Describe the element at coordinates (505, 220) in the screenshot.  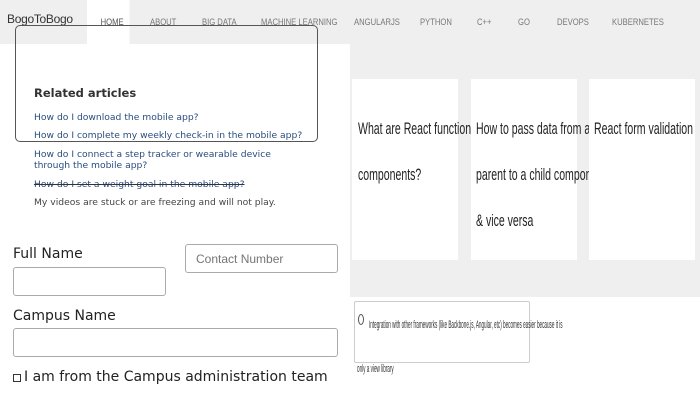
I see `post-card-title-line: & vice versa` at that location.